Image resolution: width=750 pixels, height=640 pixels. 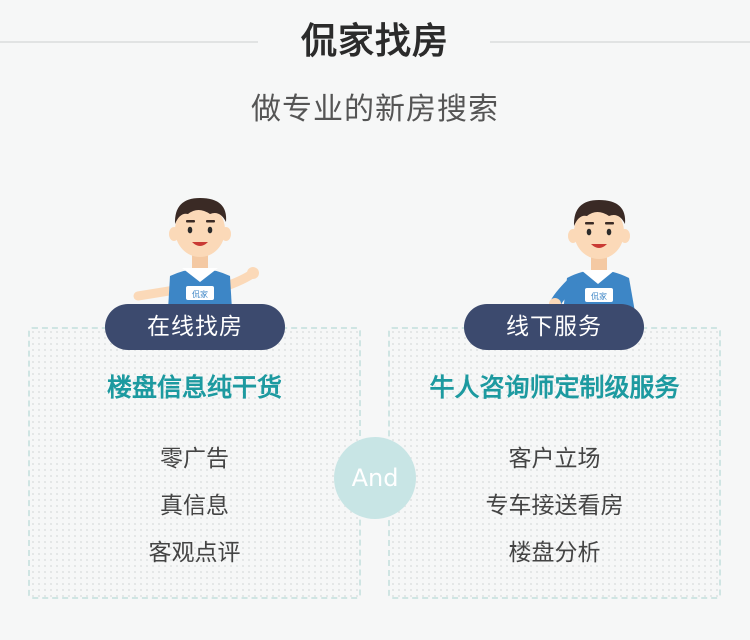 What do you see at coordinates (196, 254) in the screenshot?
I see `mascot-illustration-left: 侃家` at bounding box center [196, 254].